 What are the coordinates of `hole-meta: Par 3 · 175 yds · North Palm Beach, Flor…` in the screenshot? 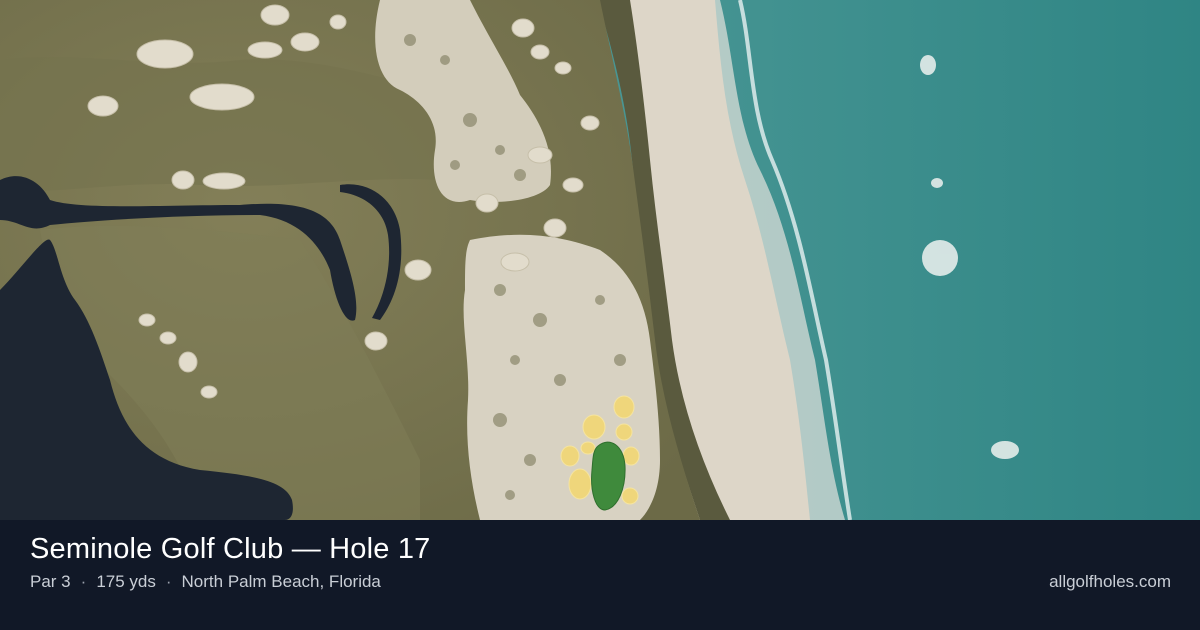 It's located at (205, 582).